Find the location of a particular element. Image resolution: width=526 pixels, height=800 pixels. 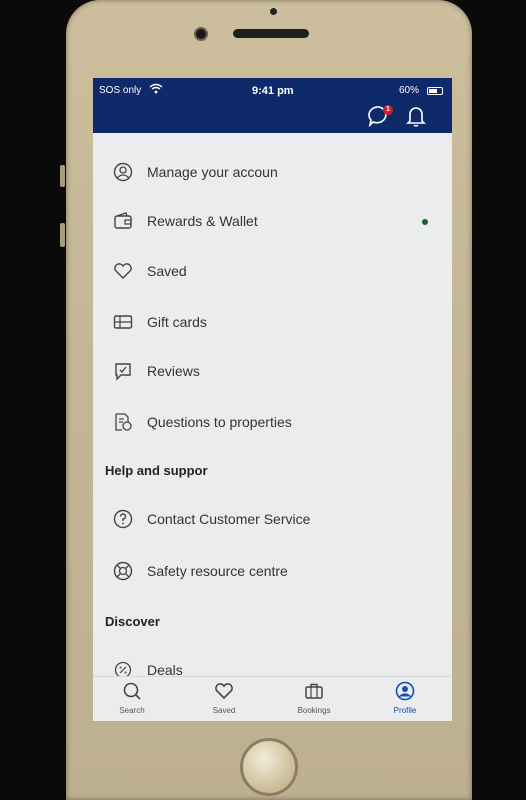

front-camera is located at coordinates (201, 34).